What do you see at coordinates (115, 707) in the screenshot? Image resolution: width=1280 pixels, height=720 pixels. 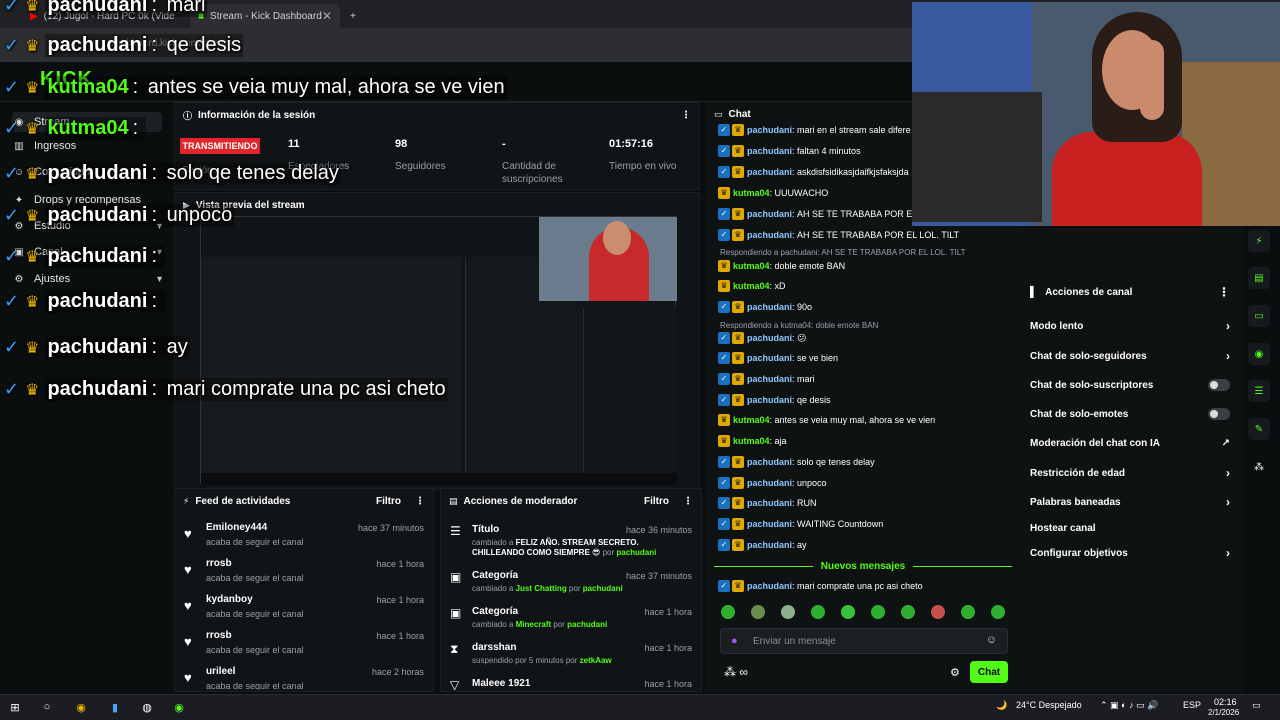 I see `app-icon: ▮` at bounding box center [115, 707].